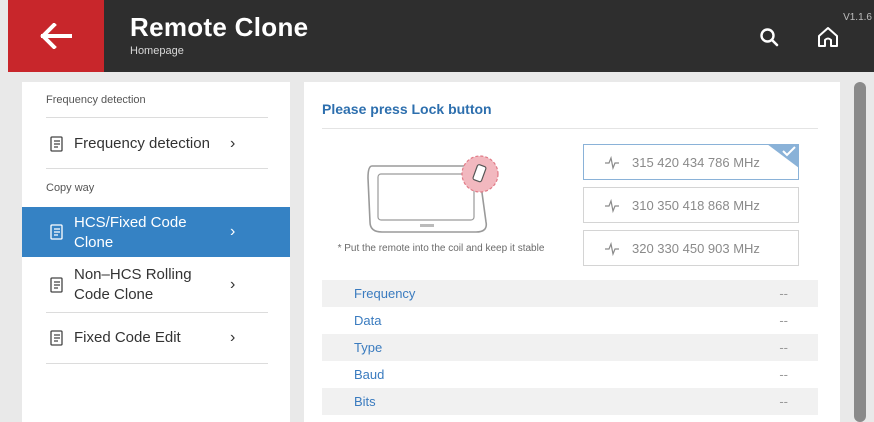 This screenshot has height=422, width=874. I want to click on frequency-option-3: 320 330 450 903 MHz, so click(691, 248).